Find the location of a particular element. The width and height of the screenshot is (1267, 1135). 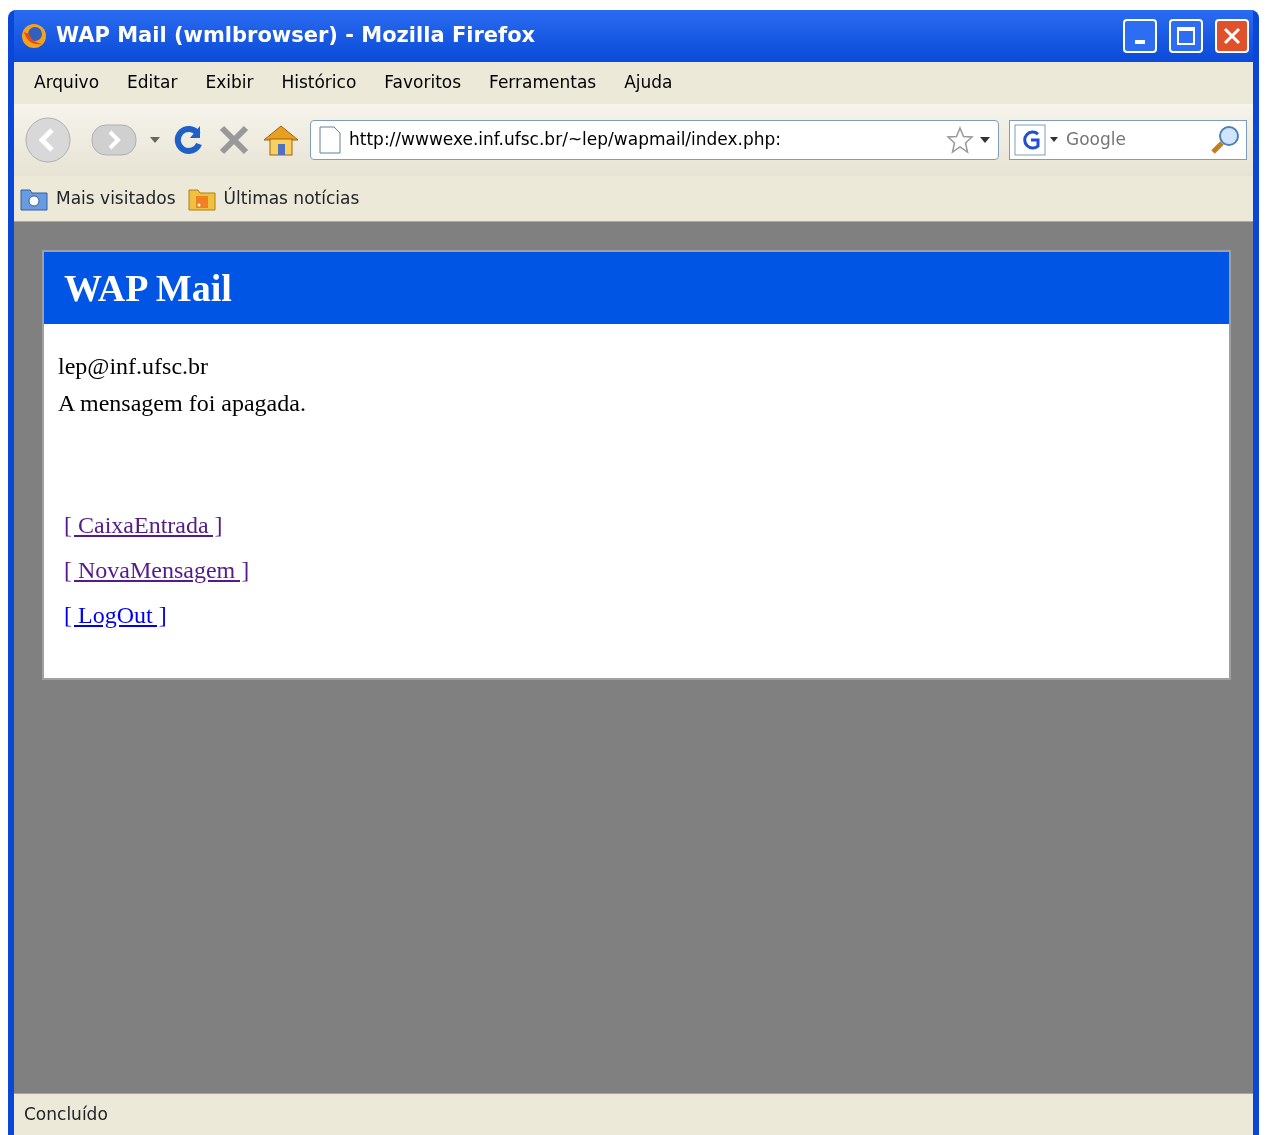

minimize-icon is located at coordinates (1140, 42).